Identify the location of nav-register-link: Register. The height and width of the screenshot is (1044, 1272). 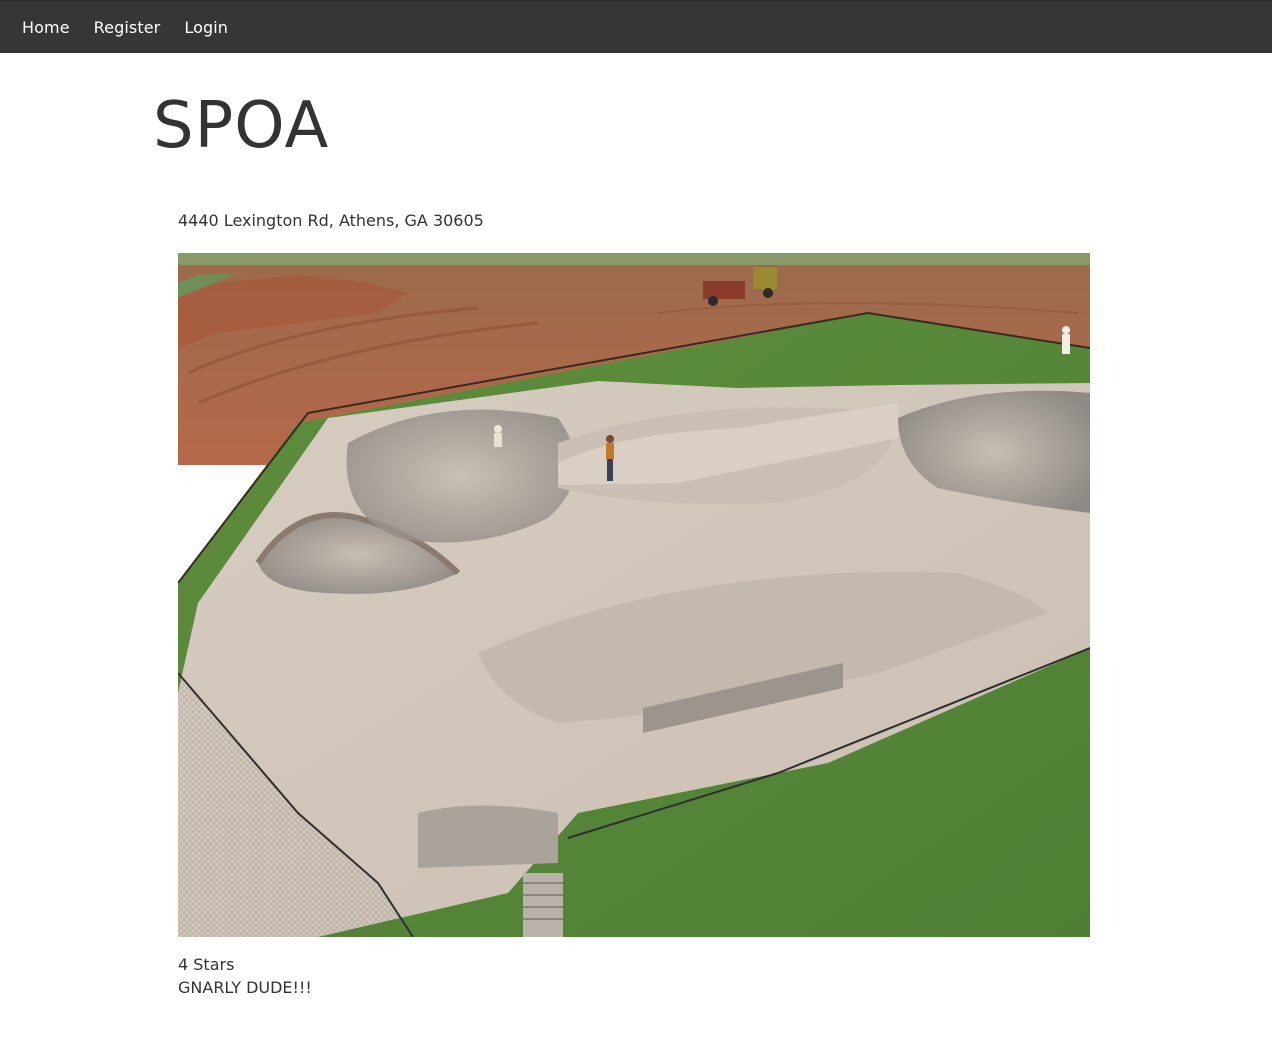
(127, 27).